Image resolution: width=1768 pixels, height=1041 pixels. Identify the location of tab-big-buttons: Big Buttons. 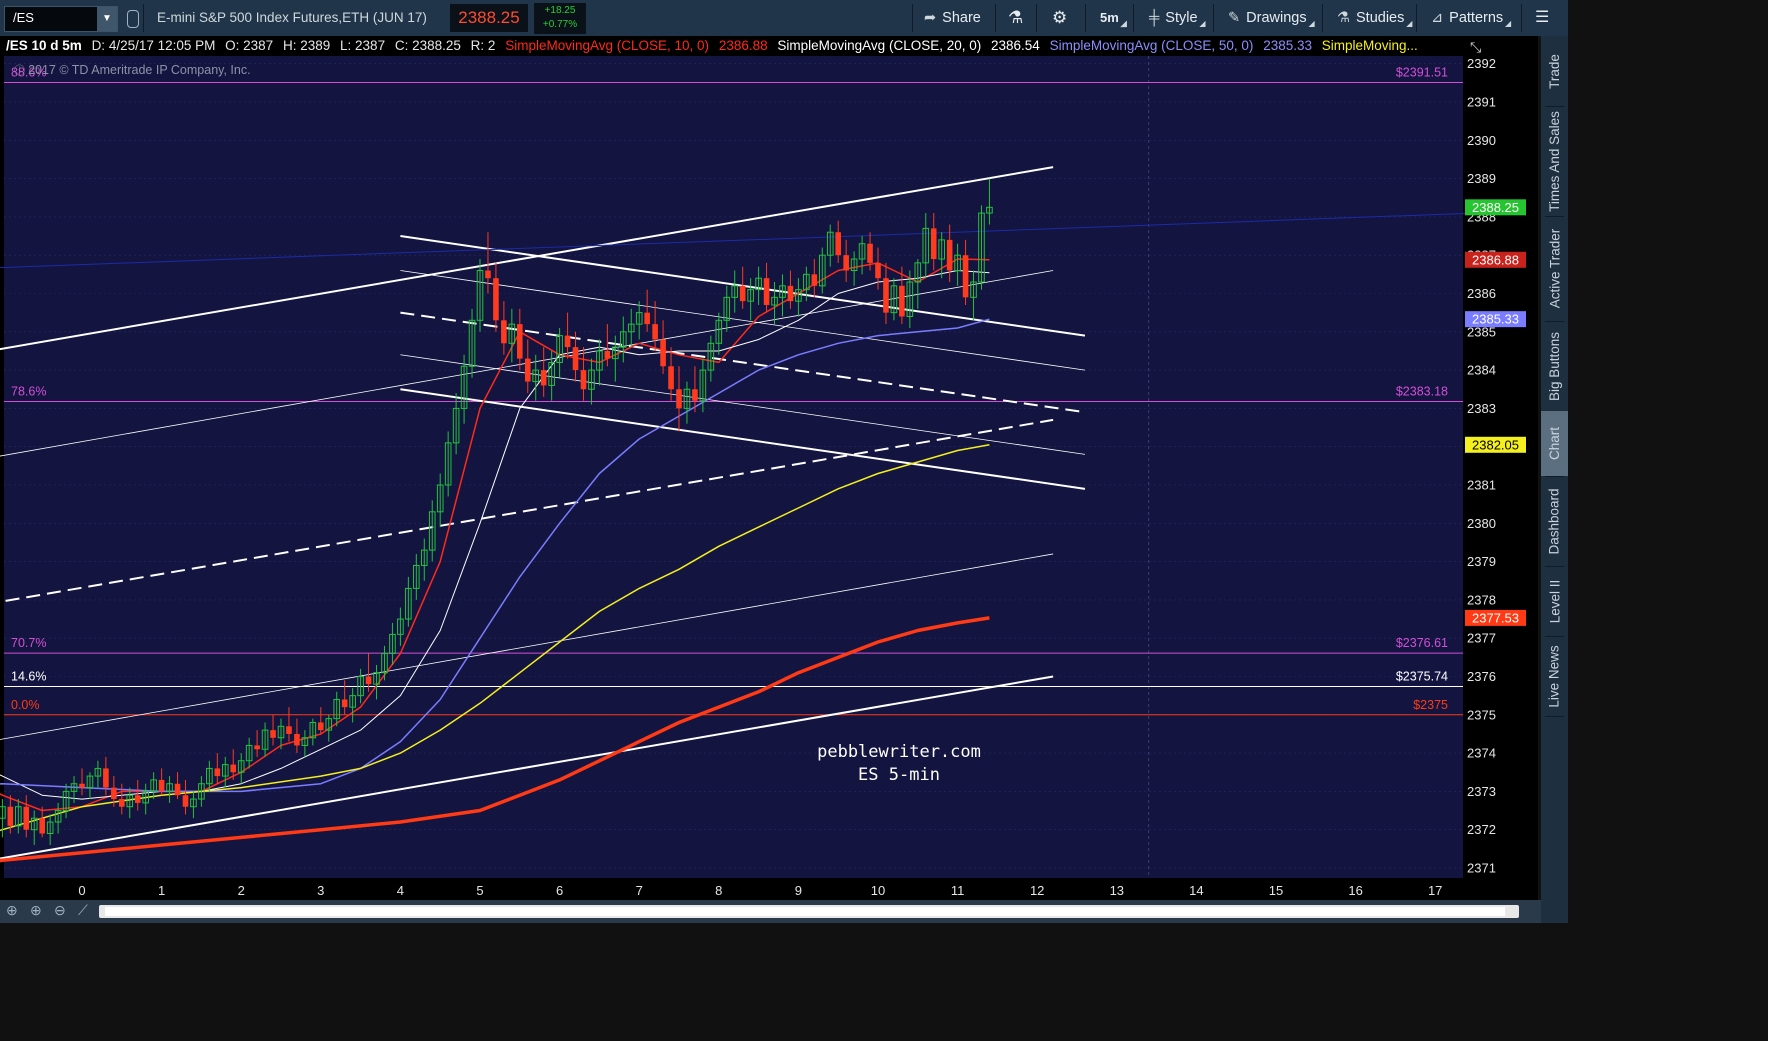
(1554, 366).